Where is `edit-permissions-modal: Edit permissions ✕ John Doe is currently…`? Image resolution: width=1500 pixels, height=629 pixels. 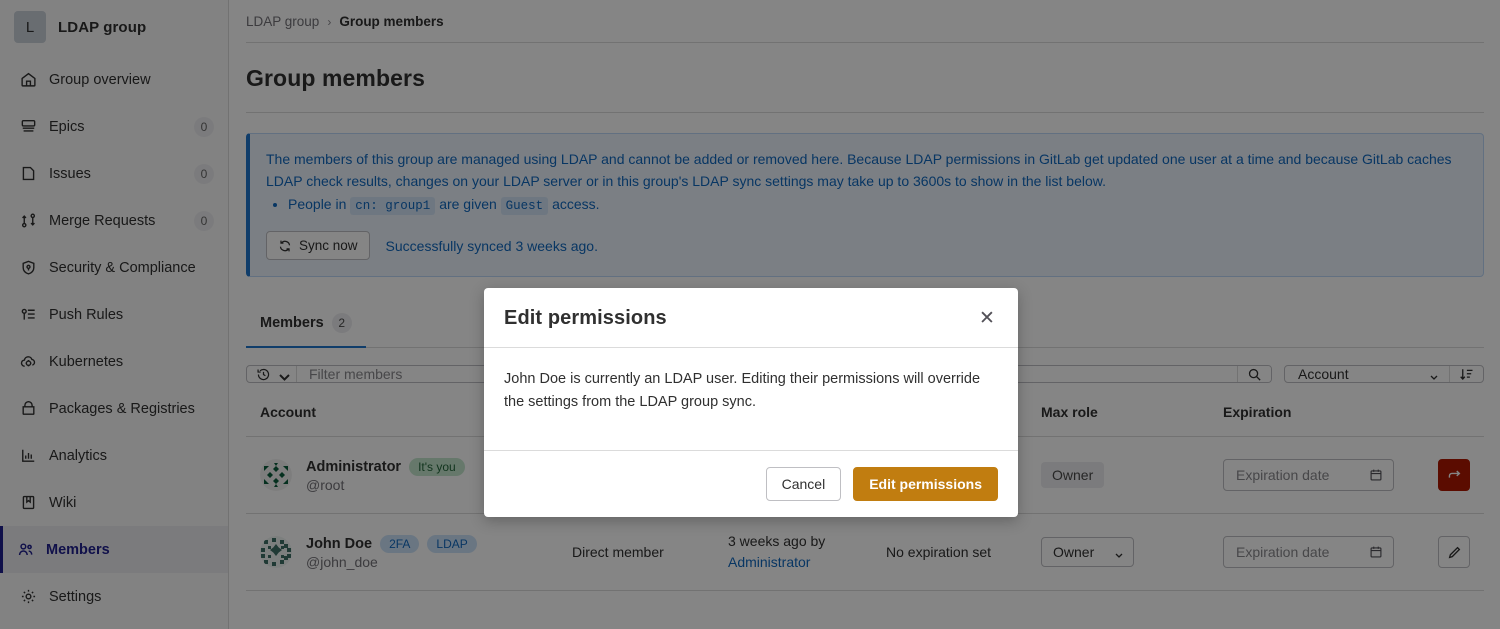 edit-permissions-modal: Edit permissions ✕ John Doe is currently… is located at coordinates (751, 402).